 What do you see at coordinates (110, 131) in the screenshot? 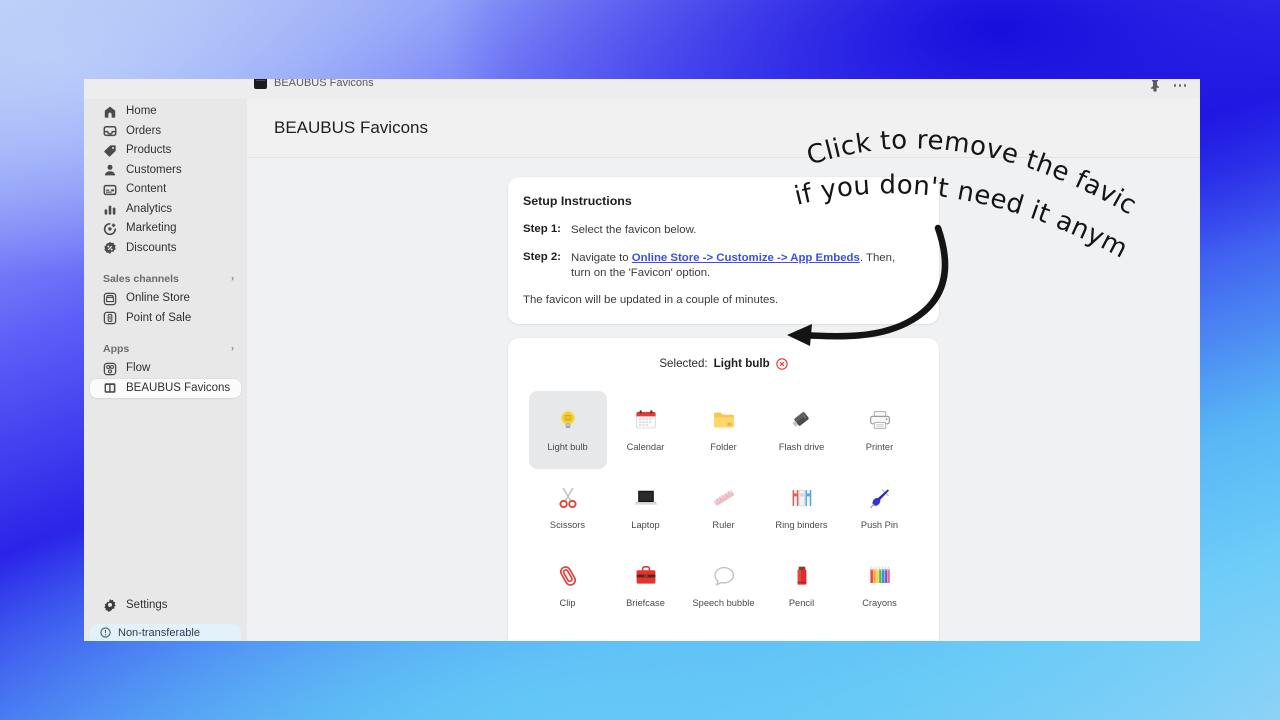
I see `orders-icon` at bounding box center [110, 131].